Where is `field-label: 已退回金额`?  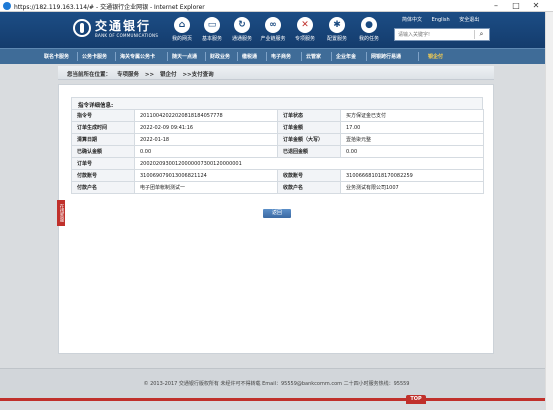
field-label: 已退回金额 is located at coordinates (309, 151).